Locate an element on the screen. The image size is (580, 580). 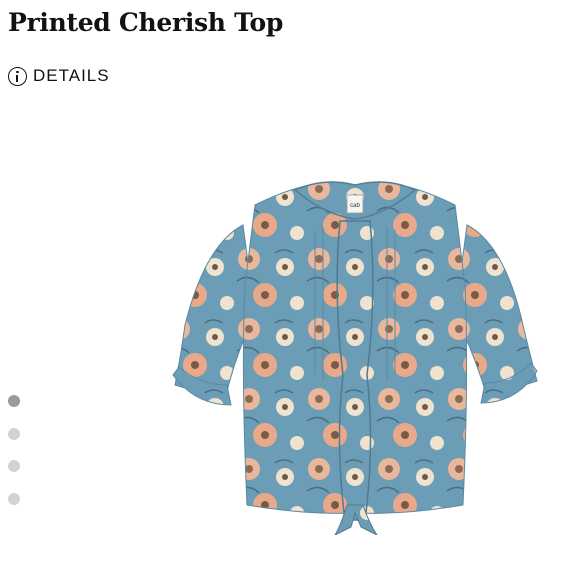
info-icon is located at coordinates (17, 76).